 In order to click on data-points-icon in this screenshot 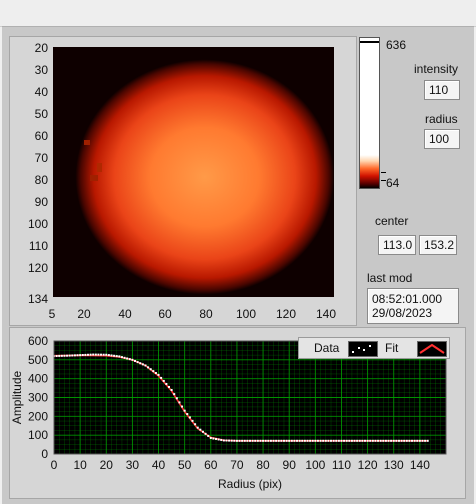, I will do `click(361, 349)`.